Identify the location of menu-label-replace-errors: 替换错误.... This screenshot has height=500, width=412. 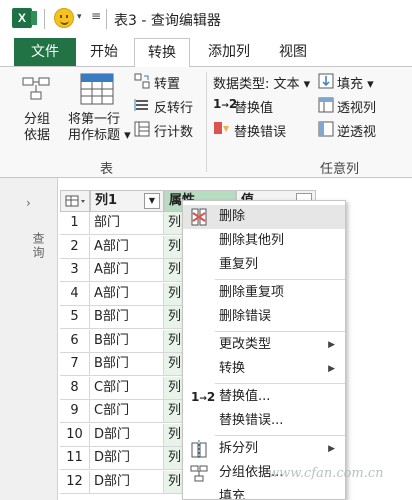
(251, 420).